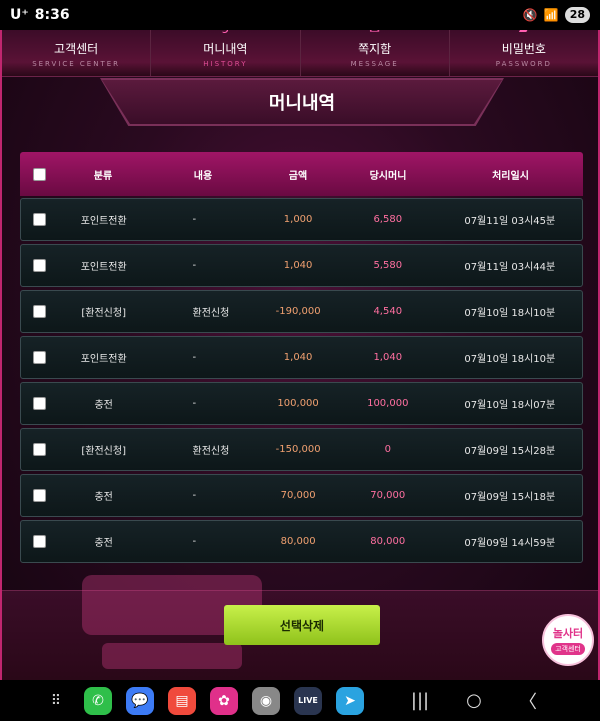  I want to click on nav-label: 비밀번호, so click(523, 49).